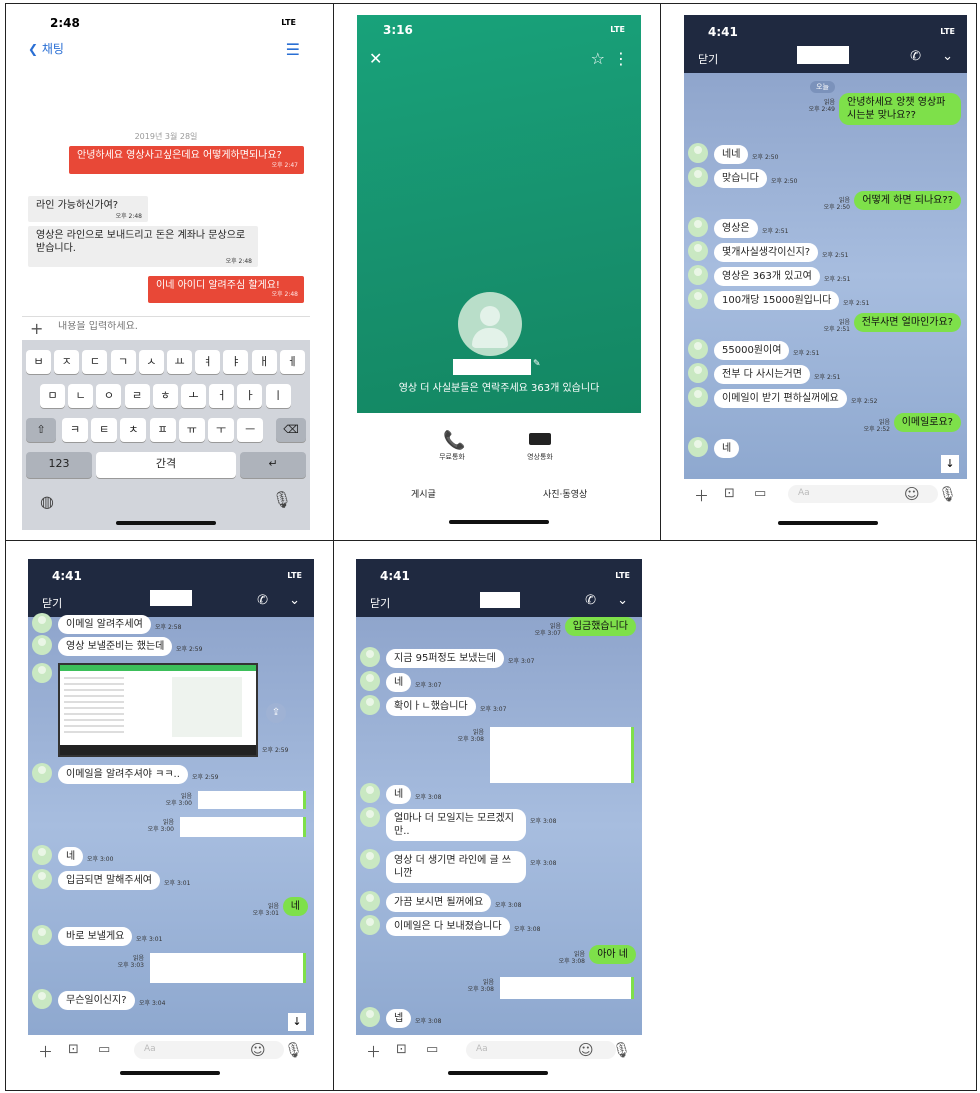 The image size is (980, 1093). I want to click on keyboard-key: ㅜ, so click(221, 430).